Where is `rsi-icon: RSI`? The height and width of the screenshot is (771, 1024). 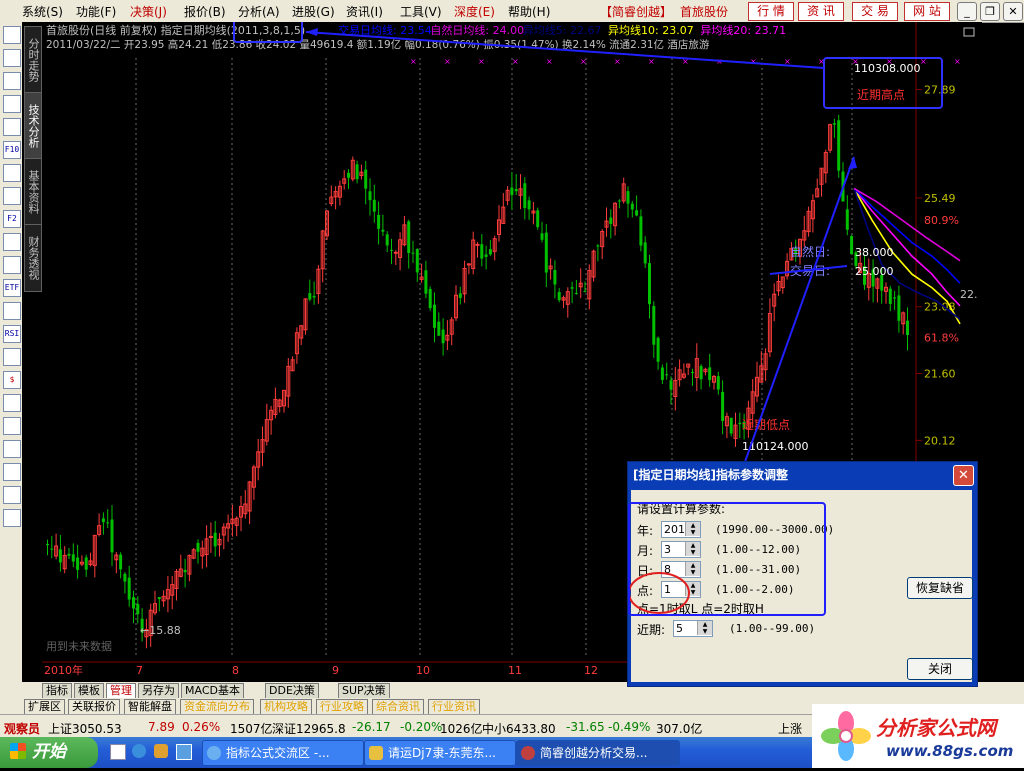
rsi-icon: RSI is located at coordinates (12, 334).